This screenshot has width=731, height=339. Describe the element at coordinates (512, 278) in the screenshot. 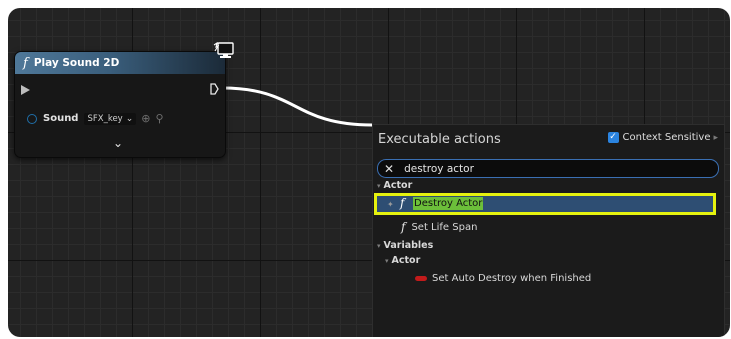

I see `list-item-label: Set Auto Destroy when Finished` at that location.